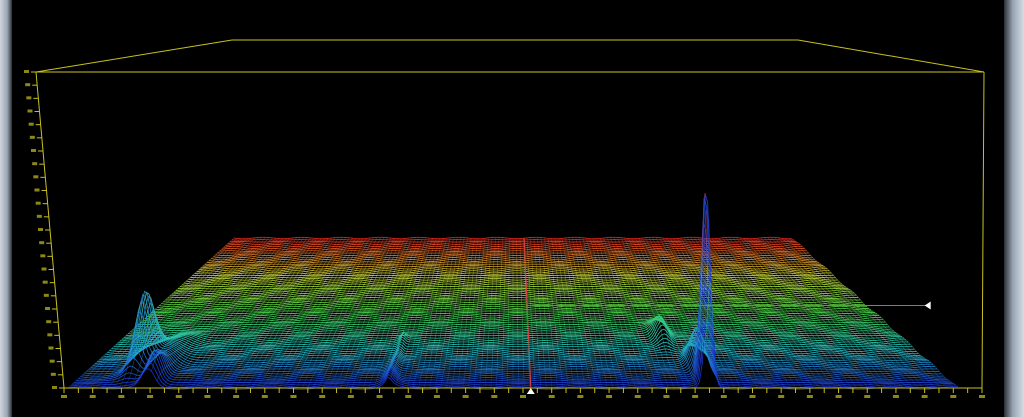 The height and width of the screenshot is (417, 1024). What do you see at coordinates (523, 393) in the screenshot?
I see `x-axis-ticks` at bounding box center [523, 393].